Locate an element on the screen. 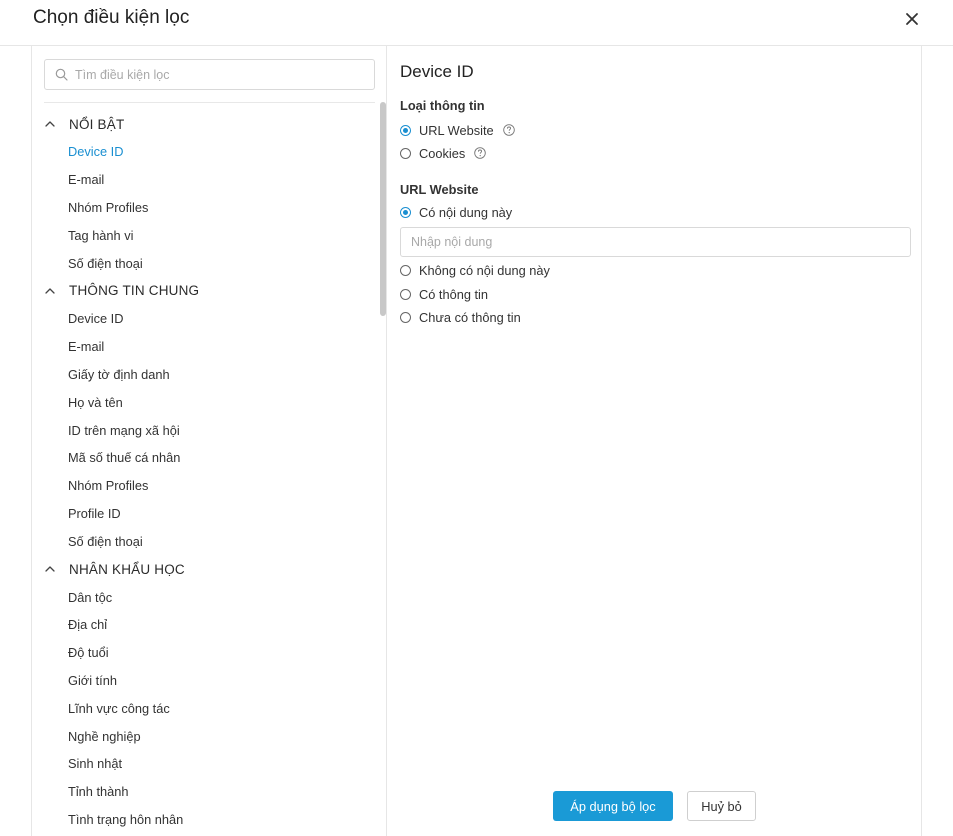 Image resolution: width=953 pixels, height=836 pixels. group-label: NỔI BẬT is located at coordinates (97, 124).